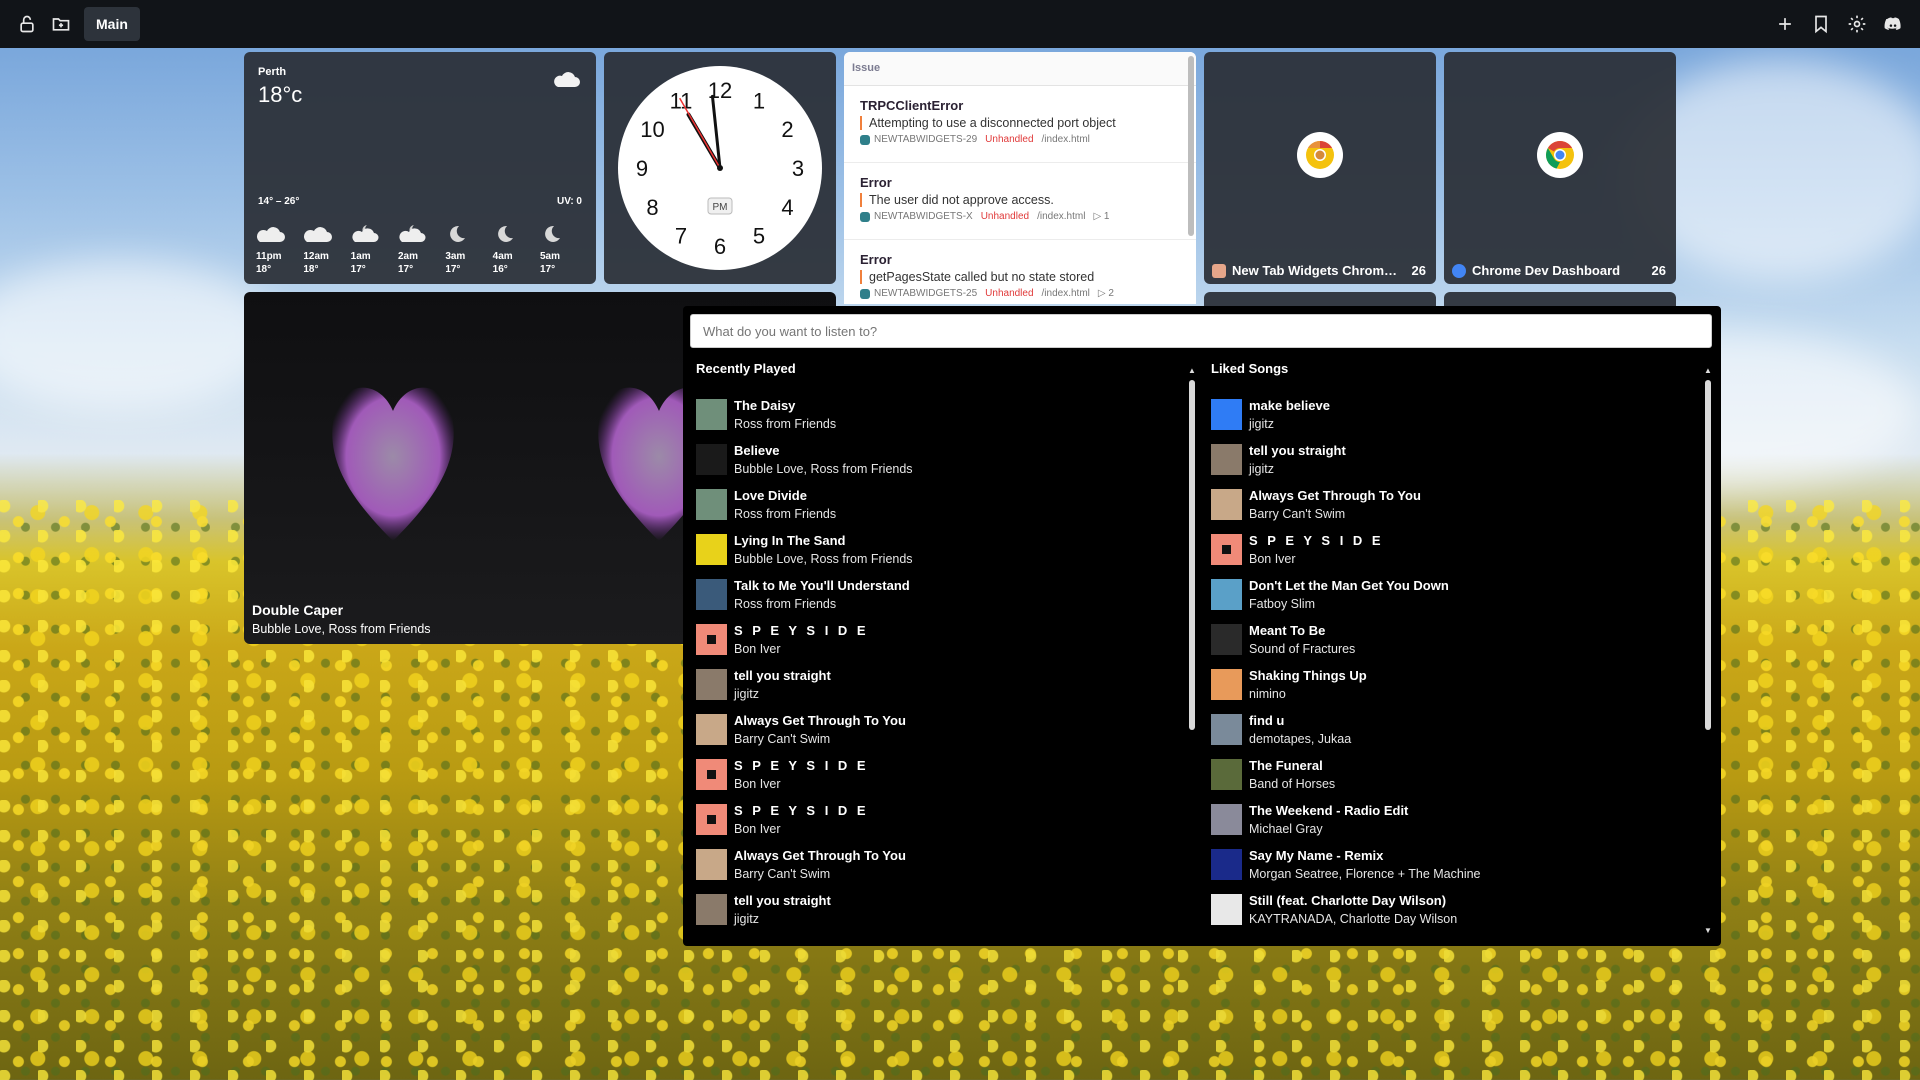 This screenshot has width=1920, height=1080. I want to click on now-playing-artist: Bubble Love, Ross from Friends, so click(341, 629).